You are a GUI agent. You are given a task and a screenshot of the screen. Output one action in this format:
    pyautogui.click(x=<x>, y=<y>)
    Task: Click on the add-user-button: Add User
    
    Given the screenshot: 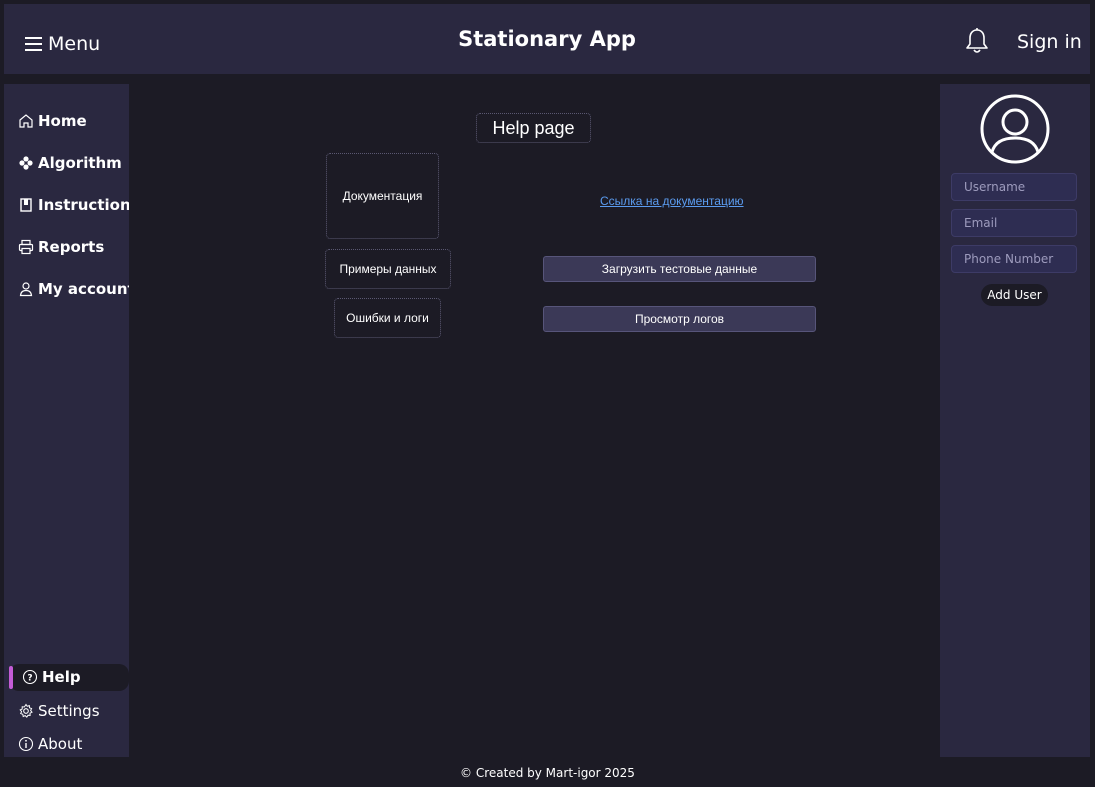 What is the action you would take?
    pyautogui.click(x=1014, y=295)
    